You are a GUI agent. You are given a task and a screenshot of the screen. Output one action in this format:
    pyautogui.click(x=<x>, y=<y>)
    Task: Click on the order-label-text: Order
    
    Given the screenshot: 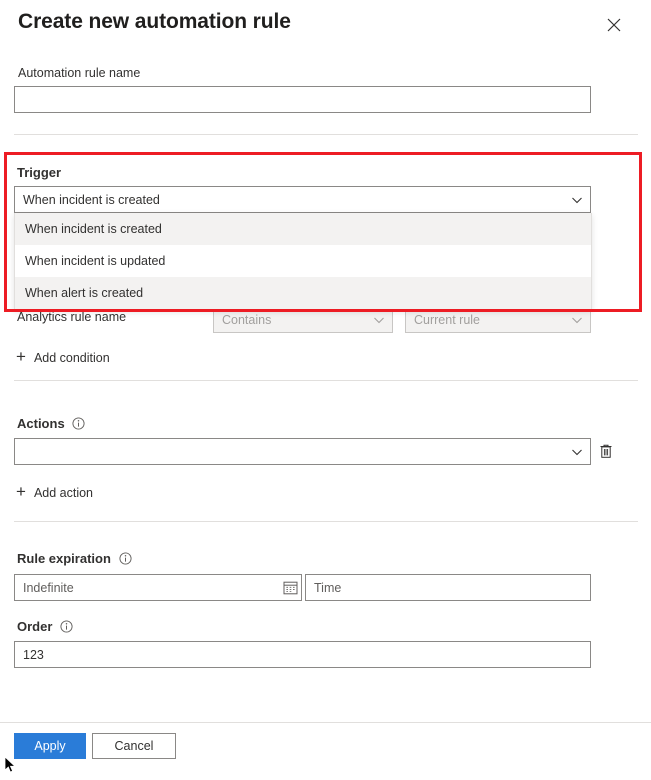 What is the action you would take?
    pyautogui.click(x=35, y=626)
    